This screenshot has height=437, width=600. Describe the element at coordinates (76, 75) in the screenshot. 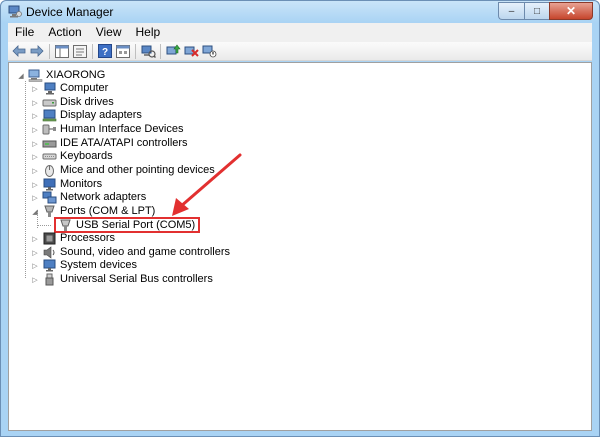

I see `tree-root-label: XIAORONG` at that location.